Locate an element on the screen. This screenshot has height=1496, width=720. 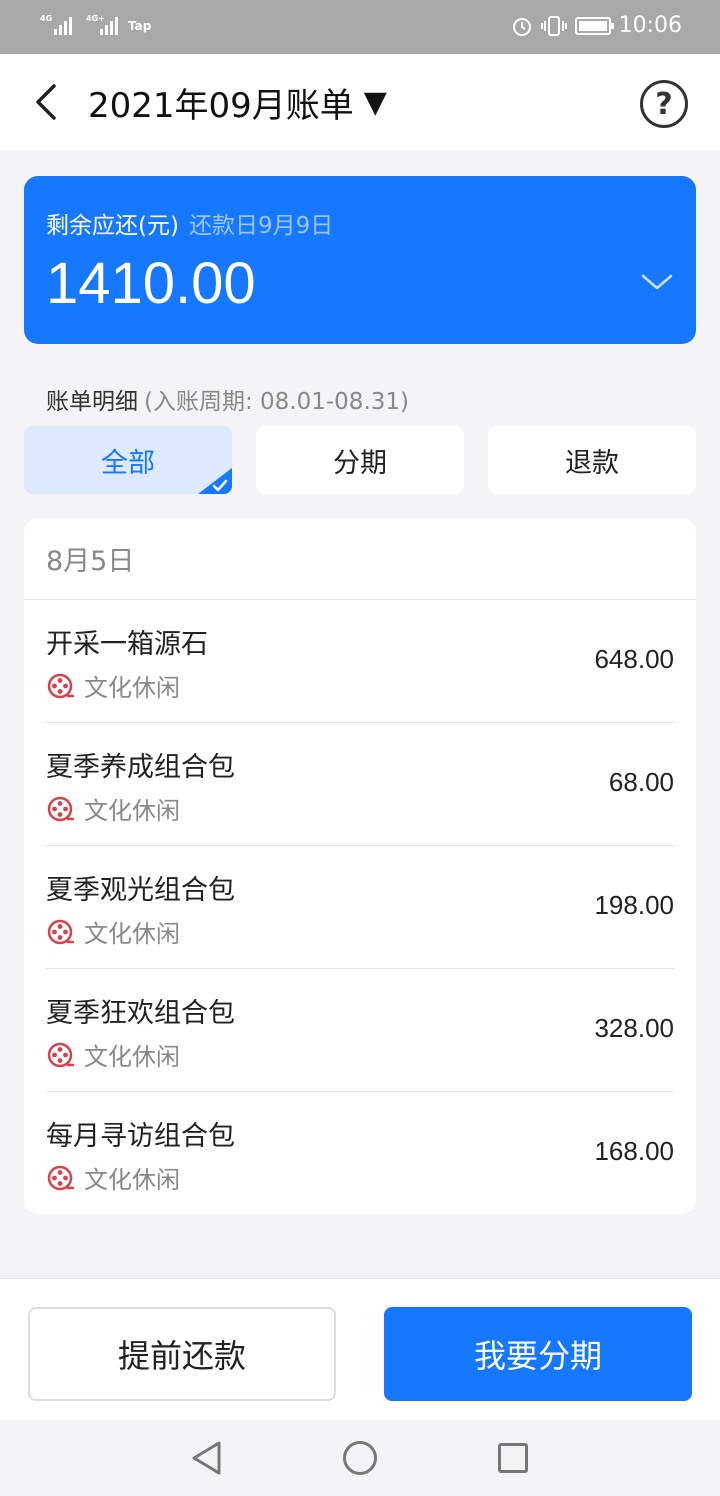
filter-tabs: 全部 分期 退款 is located at coordinates (360, 460).